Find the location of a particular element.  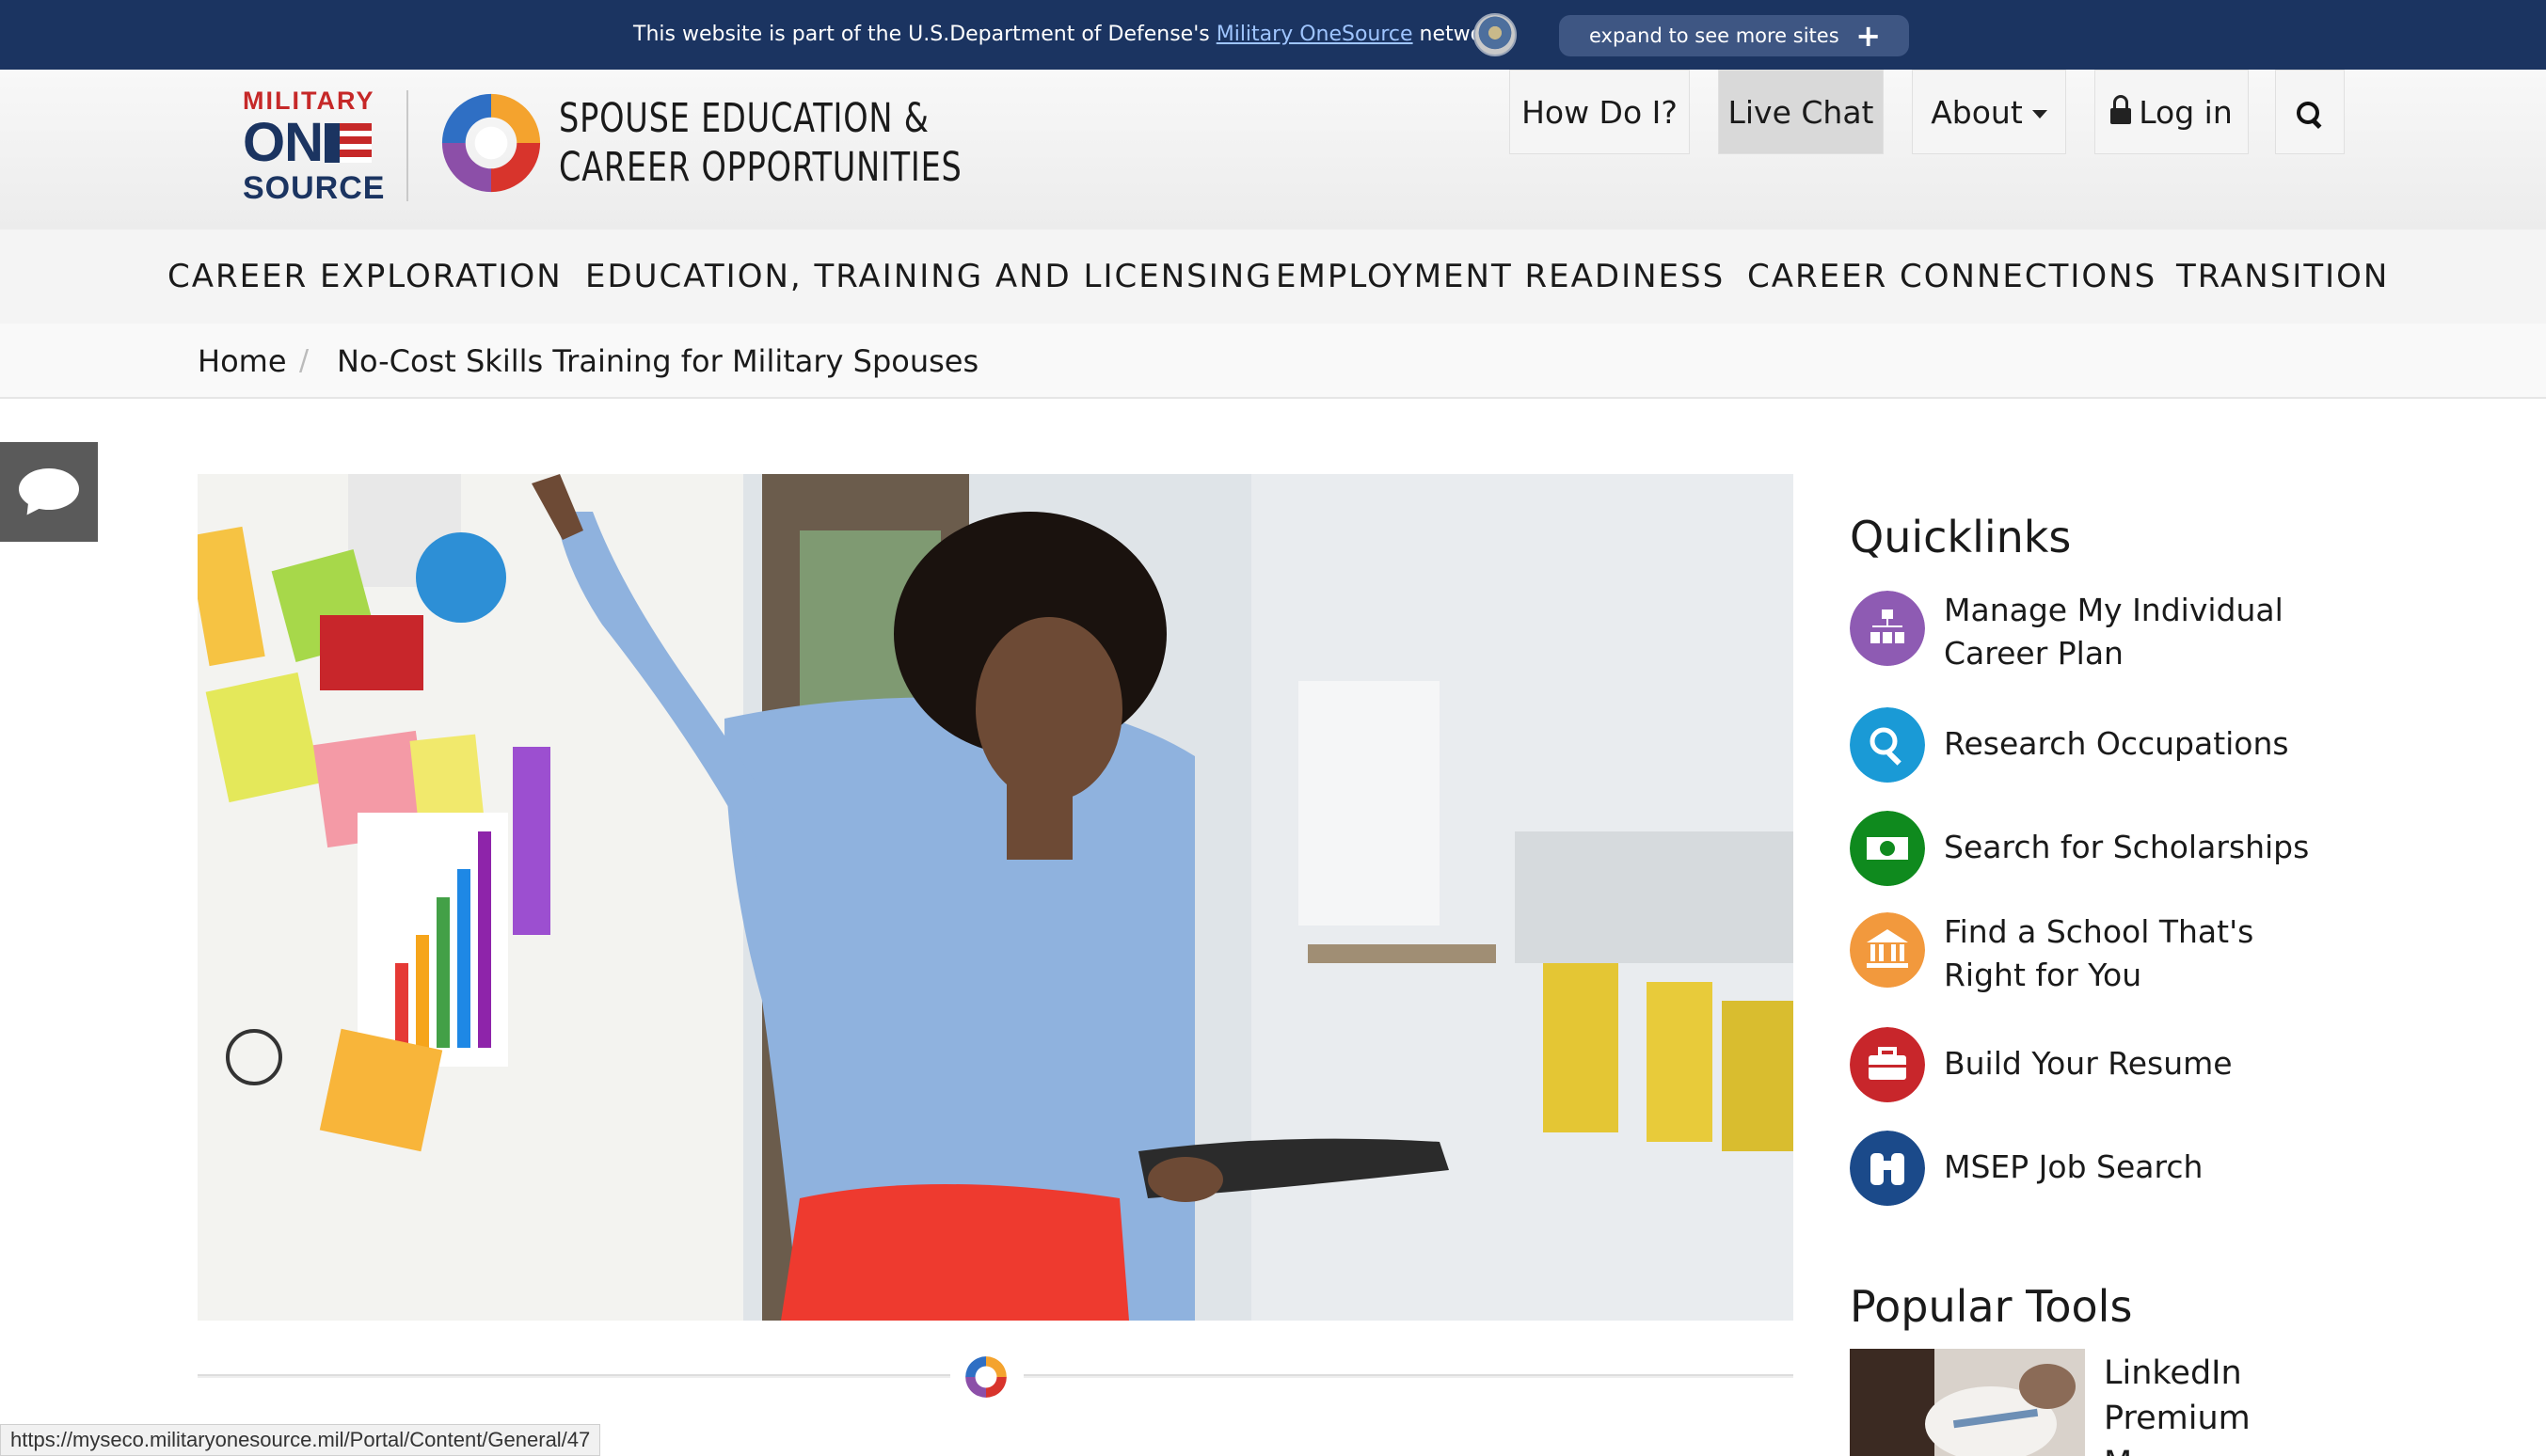

quicklink-scholarships: Search for Scholarships is located at coordinates (2104, 848).